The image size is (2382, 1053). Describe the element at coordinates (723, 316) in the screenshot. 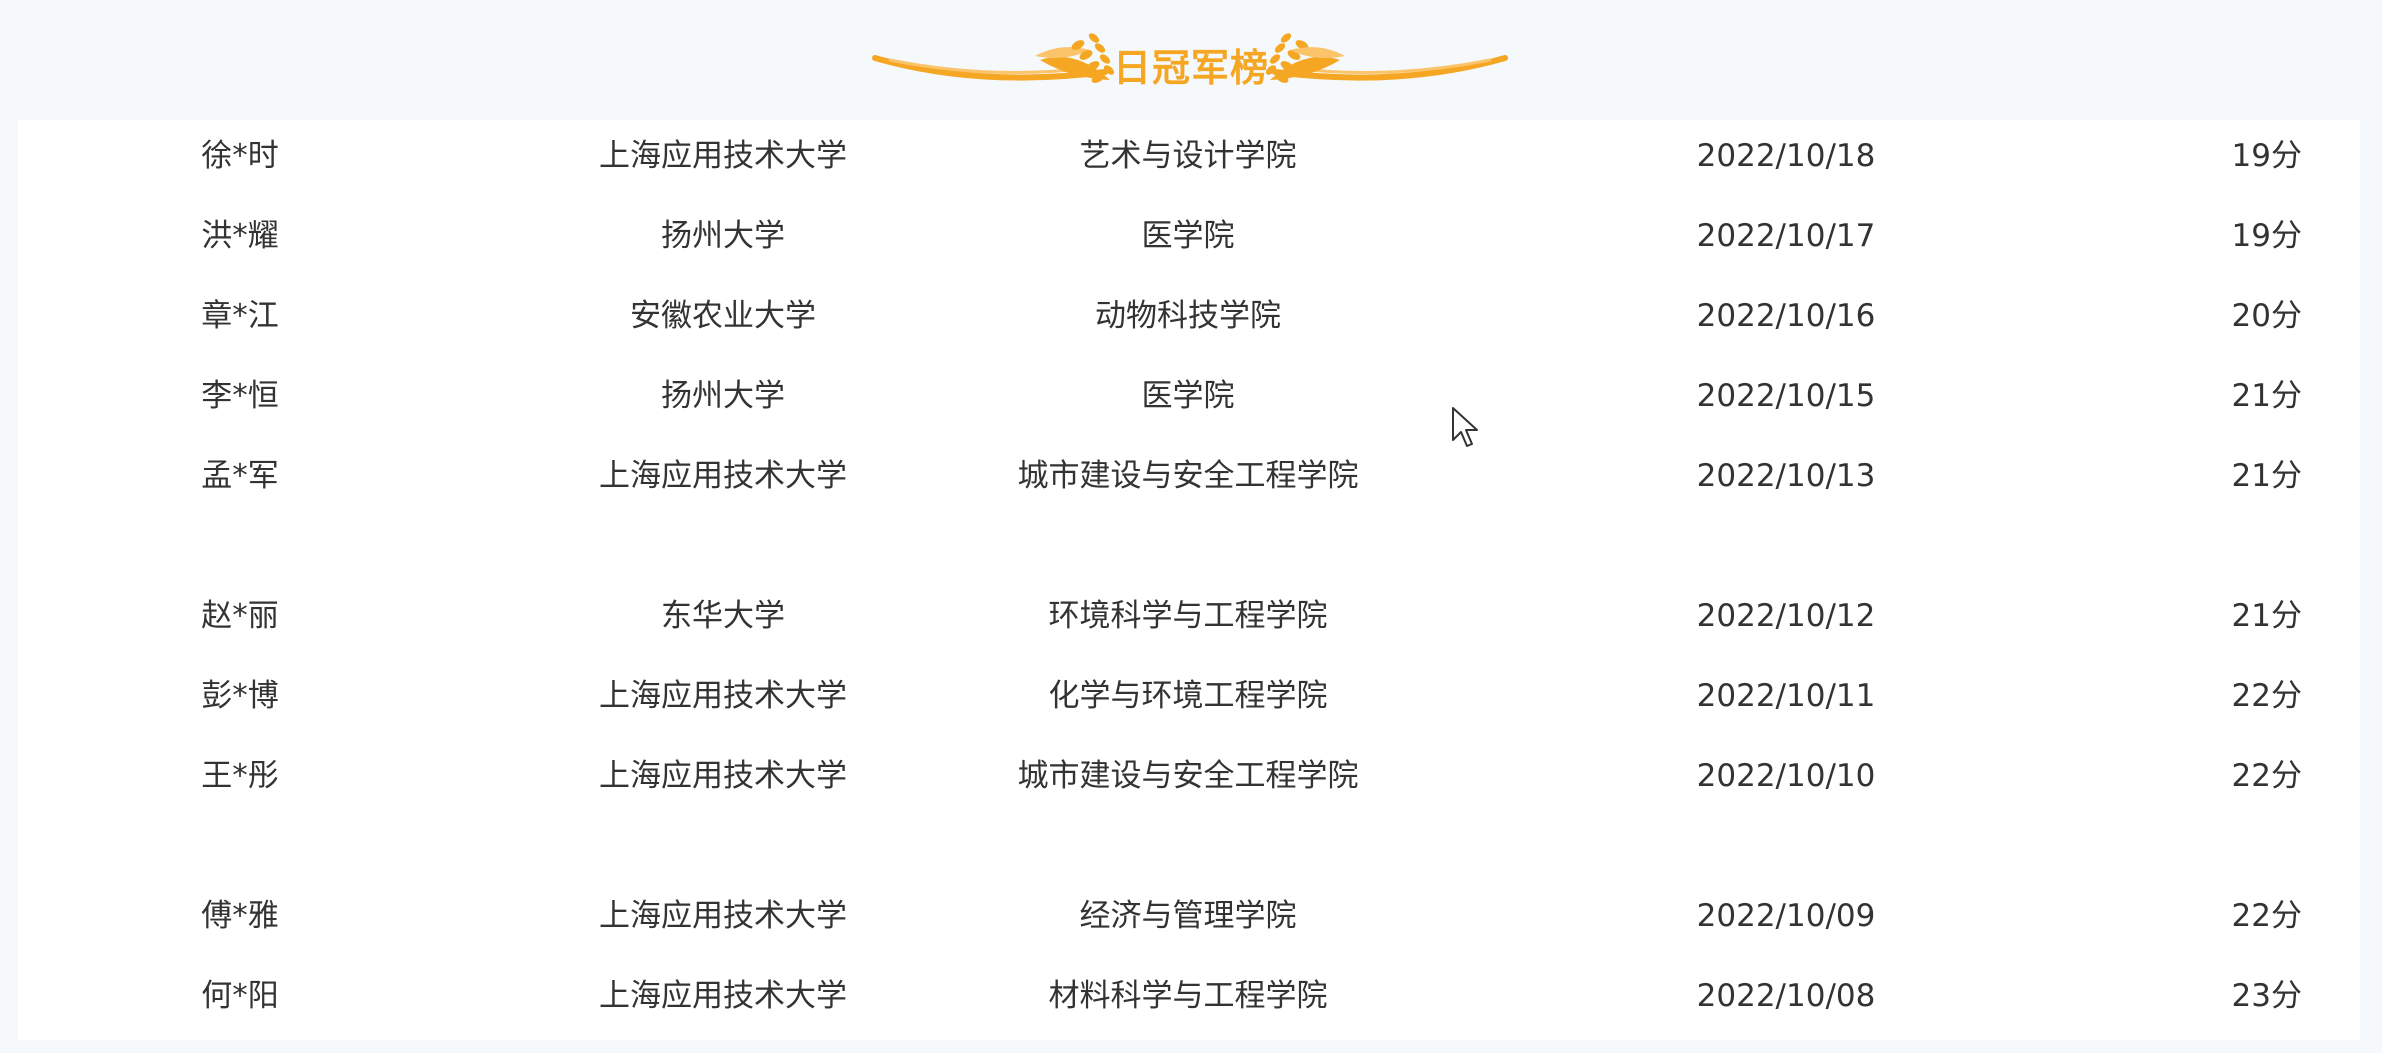

I see `school-cell: 安徽农业大学` at that location.